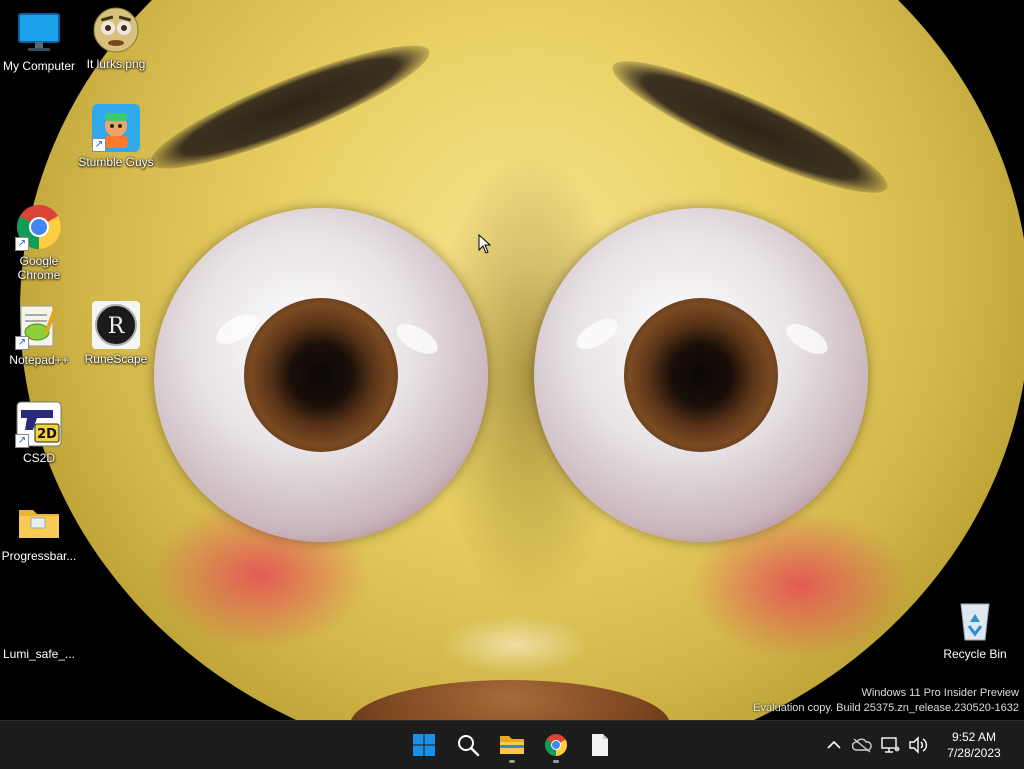  I want to click on search-button, so click(468, 745).